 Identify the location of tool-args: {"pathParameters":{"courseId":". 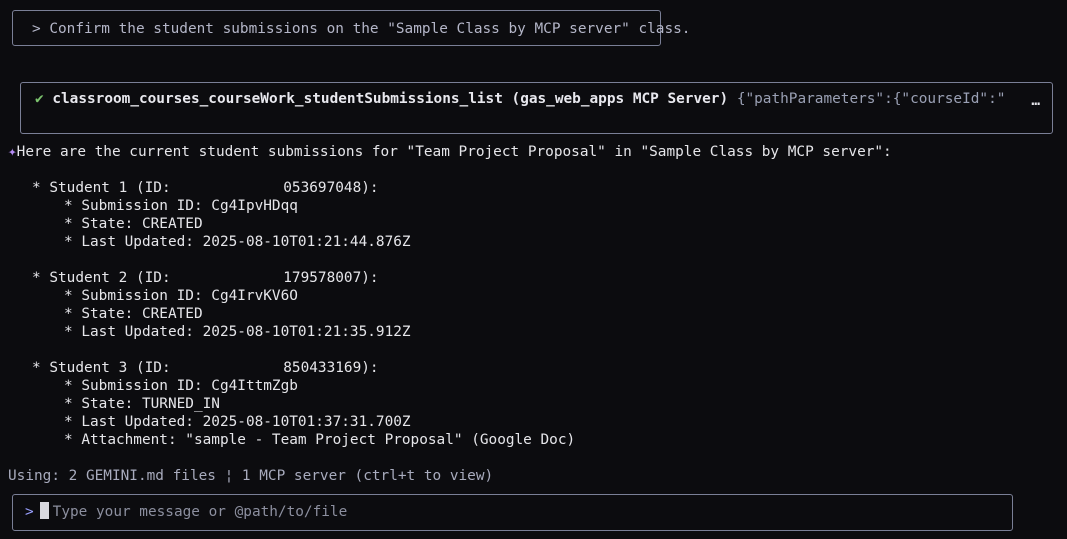
(871, 99).